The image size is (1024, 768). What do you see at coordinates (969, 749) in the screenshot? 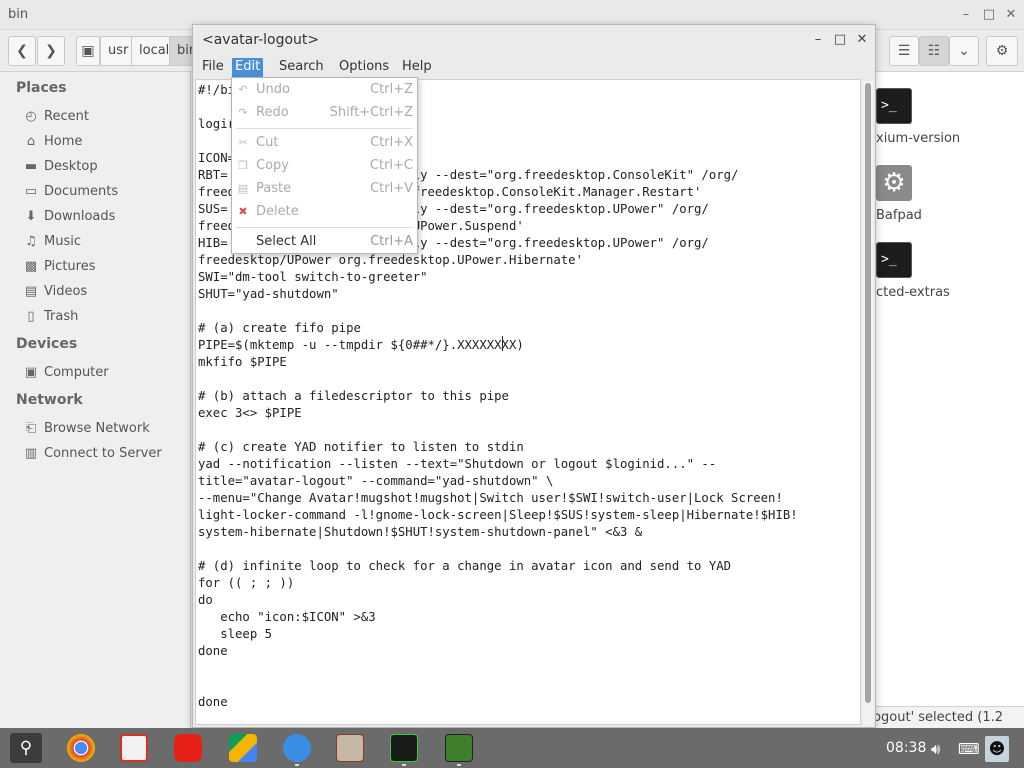
I see `keyboard-icon: ⌨` at bounding box center [969, 749].